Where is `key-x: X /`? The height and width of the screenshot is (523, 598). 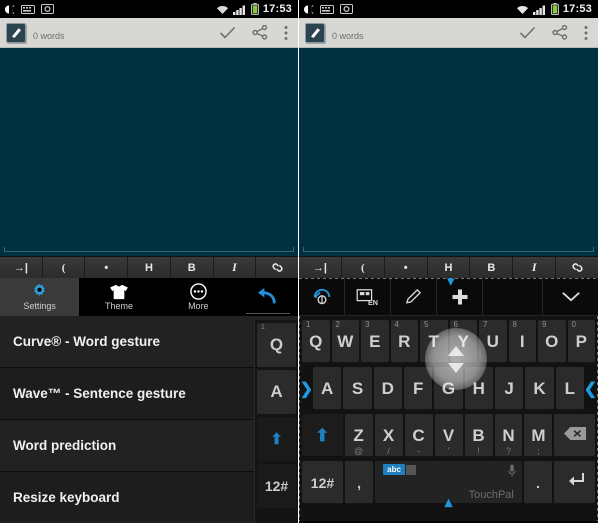 key-x: X / is located at coordinates (388, 435).